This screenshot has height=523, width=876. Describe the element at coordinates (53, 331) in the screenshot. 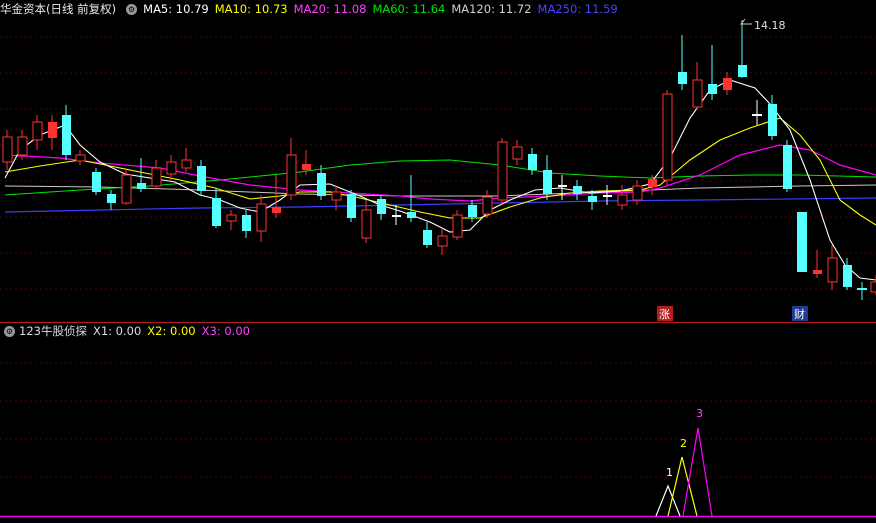

I see `indicator-title: 123牛股侦探` at that location.